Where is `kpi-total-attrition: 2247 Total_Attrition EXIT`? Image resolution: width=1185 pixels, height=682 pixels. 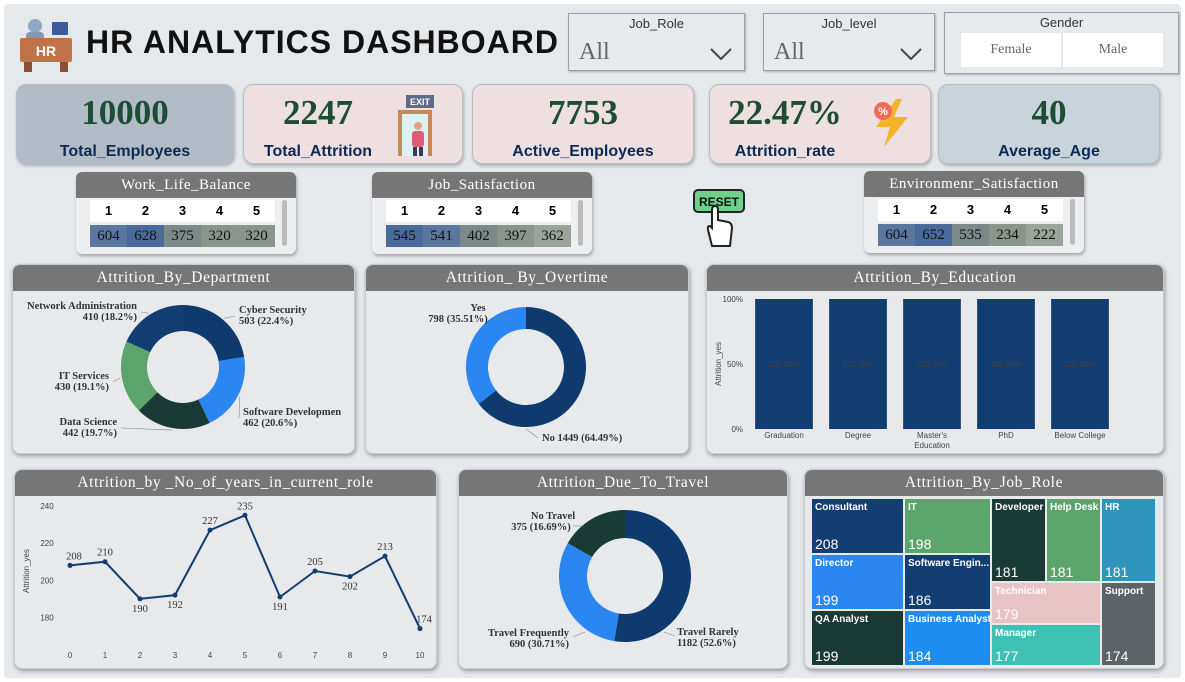
kpi-total-attrition: 2247 Total_Attrition EXIT is located at coordinates (353, 124).